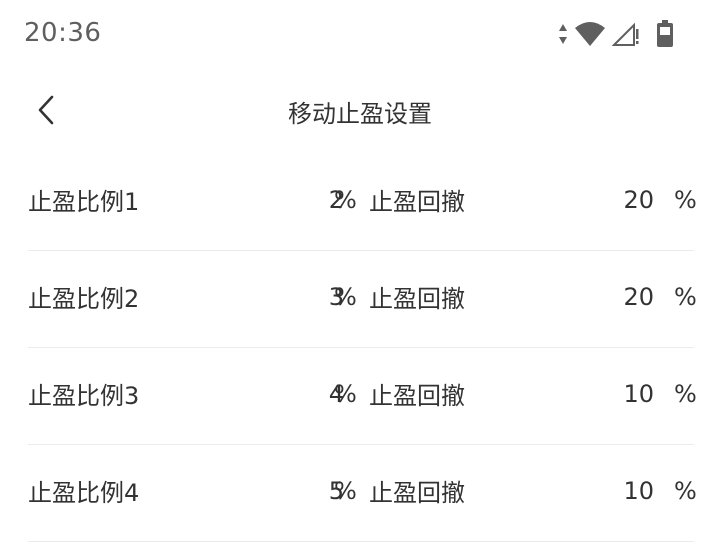 The width and height of the screenshot is (720, 548). Describe the element at coordinates (63, 33) in the screenshot. I see `status-time: 20:36` at that location.